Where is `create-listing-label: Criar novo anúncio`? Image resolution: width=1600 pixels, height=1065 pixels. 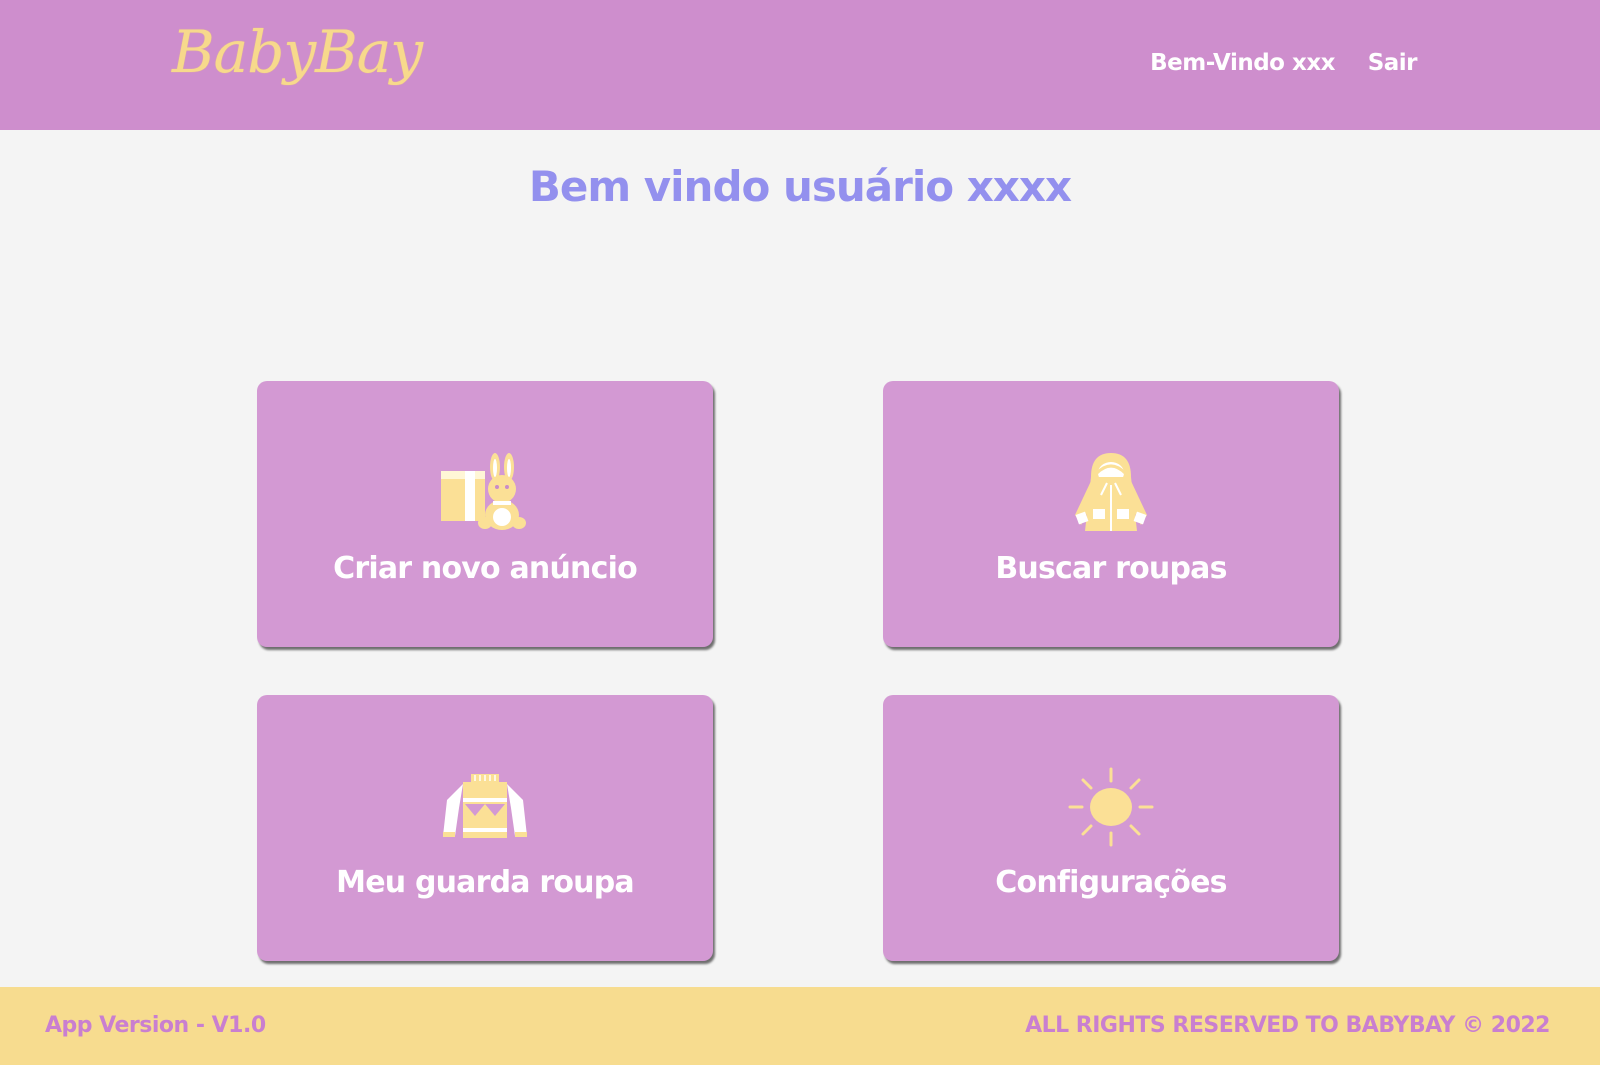
create-listing-label: Criar novo anúncio is located at coordinates (485, 568).